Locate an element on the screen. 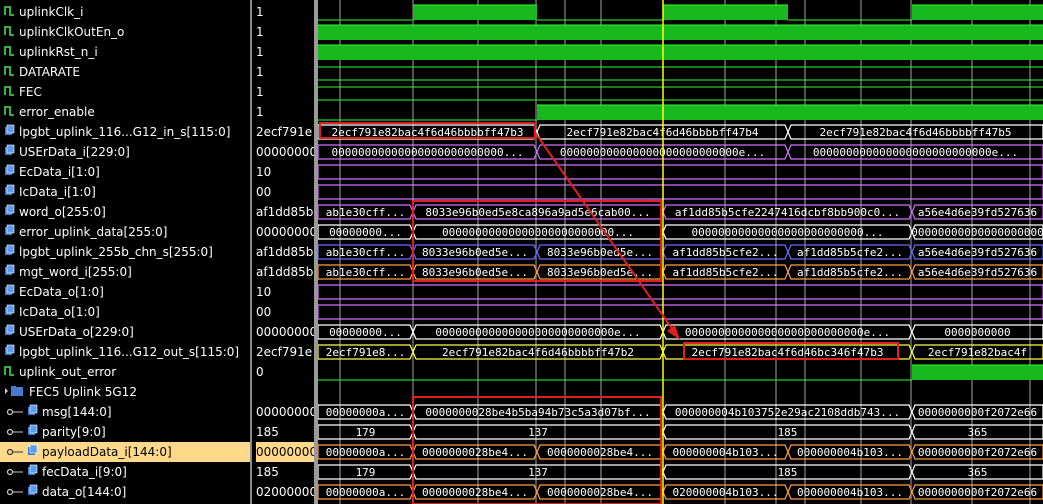 The width and height of the screenshot is (1043, 504). bus-value-label: 179 is located at coordinates (366, 432).